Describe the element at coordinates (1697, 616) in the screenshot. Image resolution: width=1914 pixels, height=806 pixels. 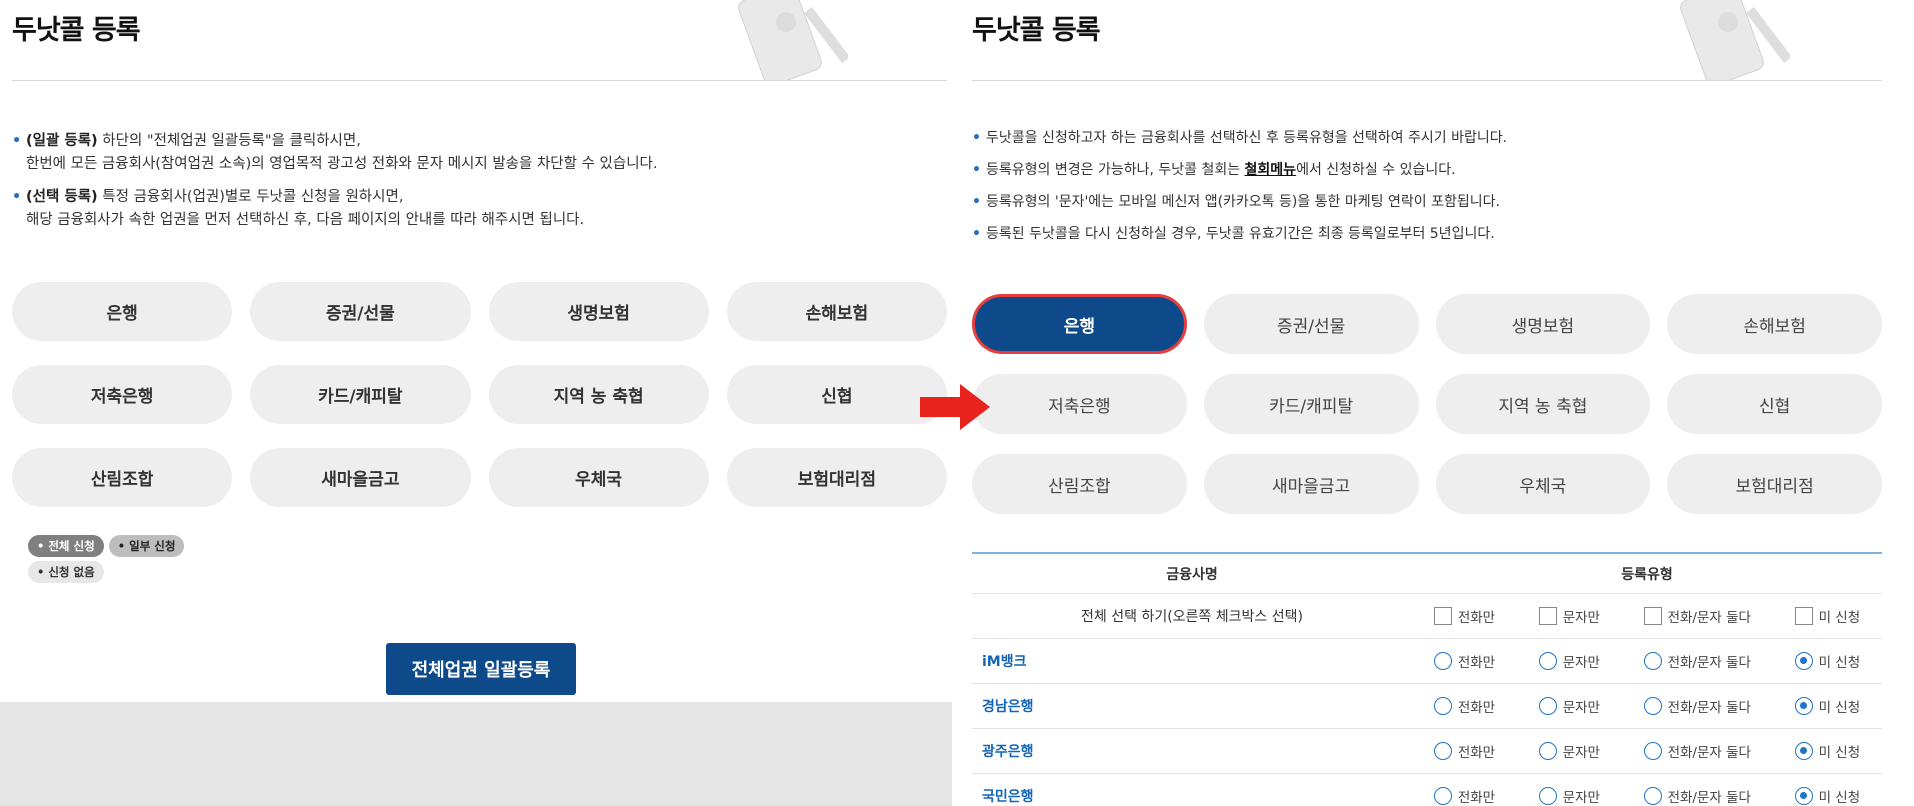
I see `select-all-both-checkbox: 전화/문자 둘다` at that location.